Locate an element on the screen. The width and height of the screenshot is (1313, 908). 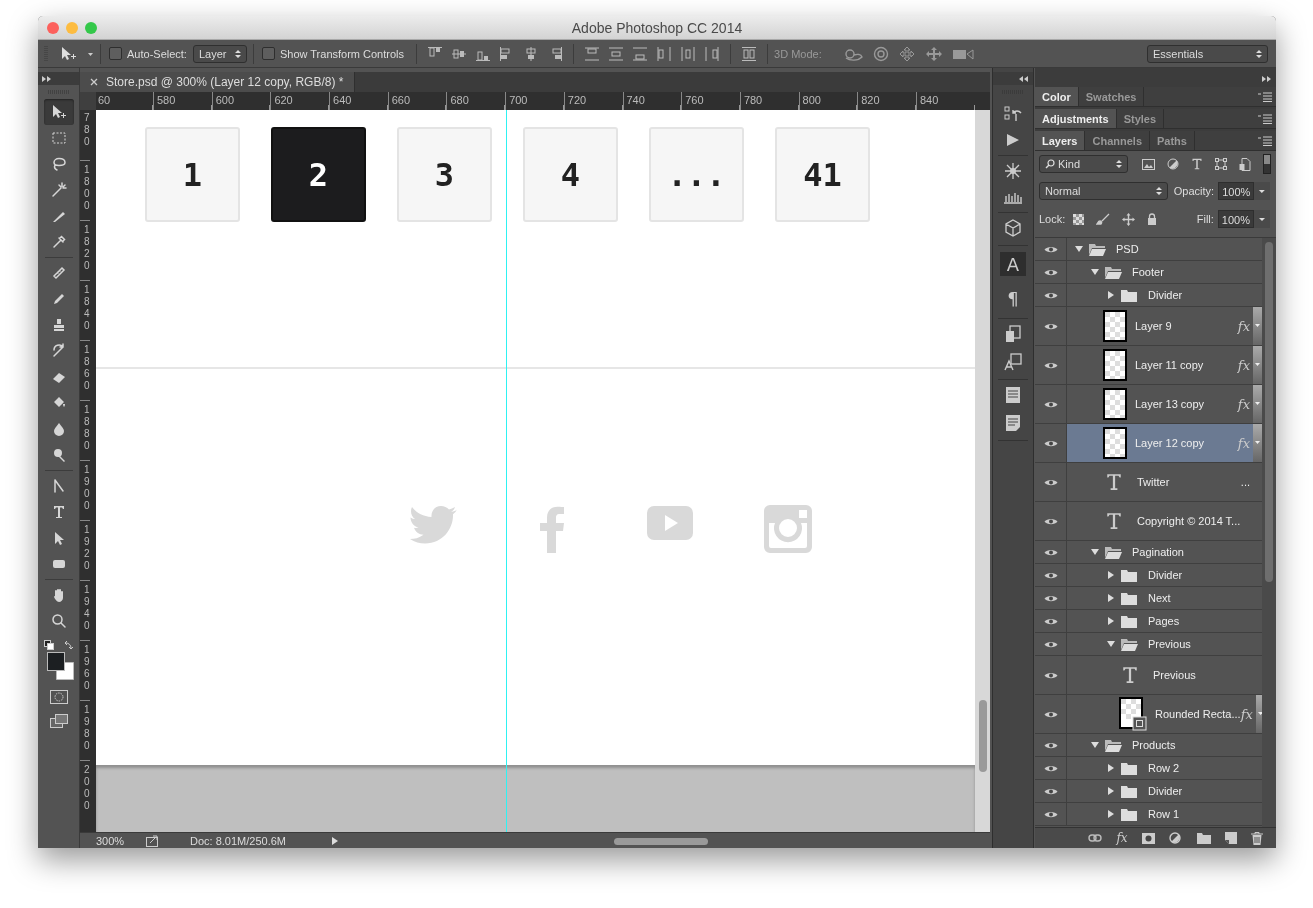
default-colors-icon is located at coordinates (48, 645).